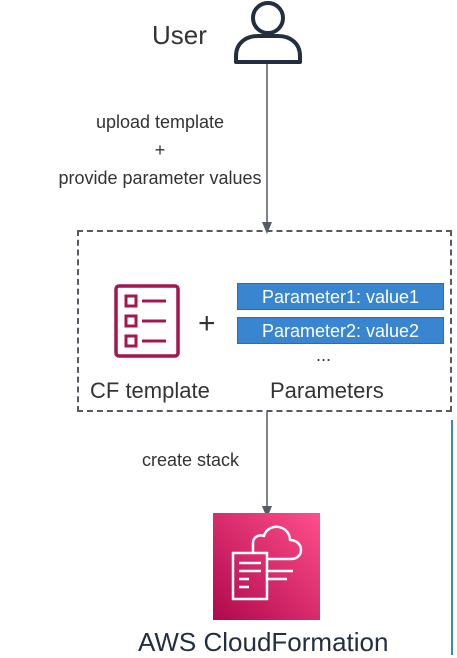 This screenshot has width=457, height=658. What do you see at coordinates (263, 642) in the screenshot?
I see `aws-cloudformation-label: AWS CloudFormation` at bounding box center [263, 642].